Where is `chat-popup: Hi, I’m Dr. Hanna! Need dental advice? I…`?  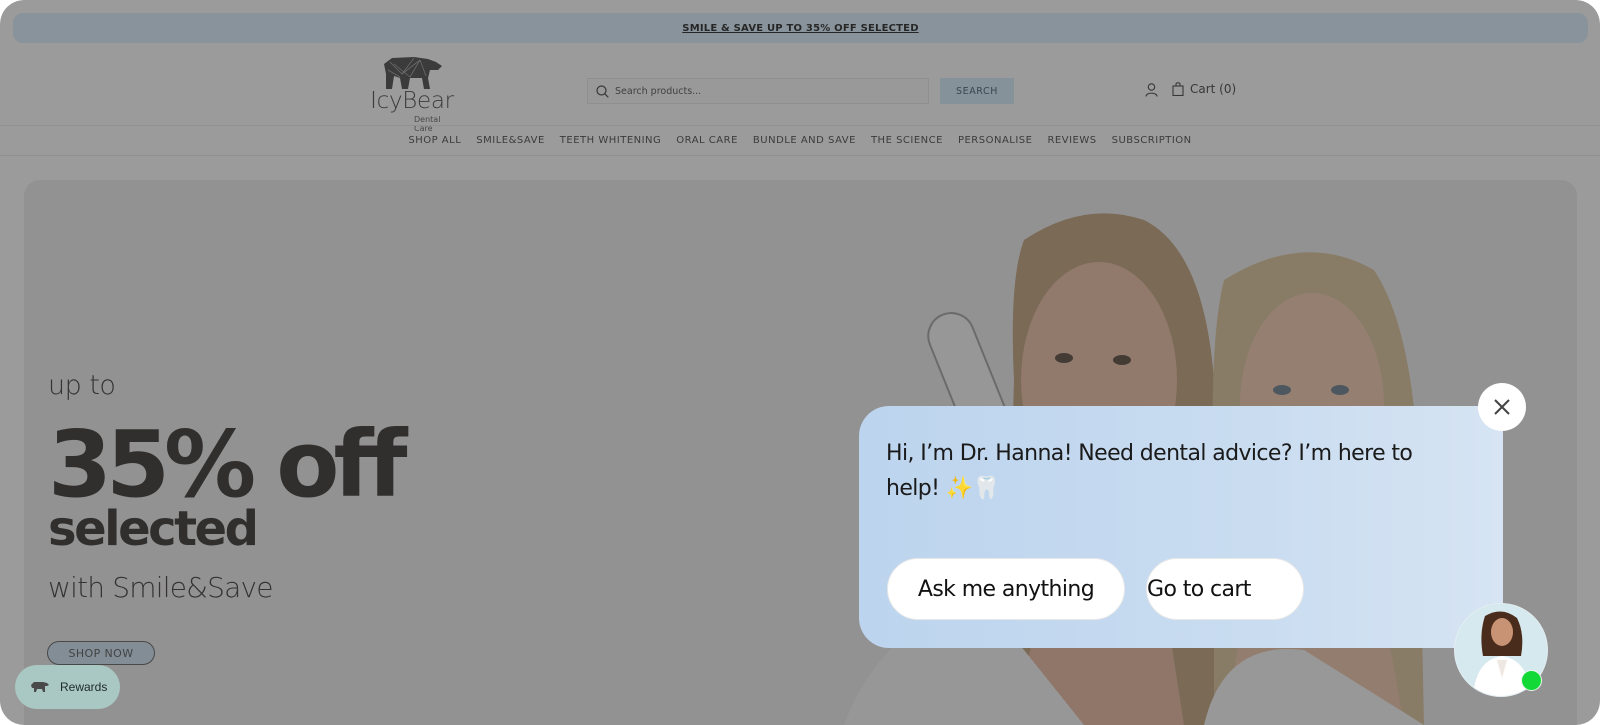 chat-popup: Hi, I’m Dr. Hanna! Need dental advice? I… is located at coordinates (1181, 527).